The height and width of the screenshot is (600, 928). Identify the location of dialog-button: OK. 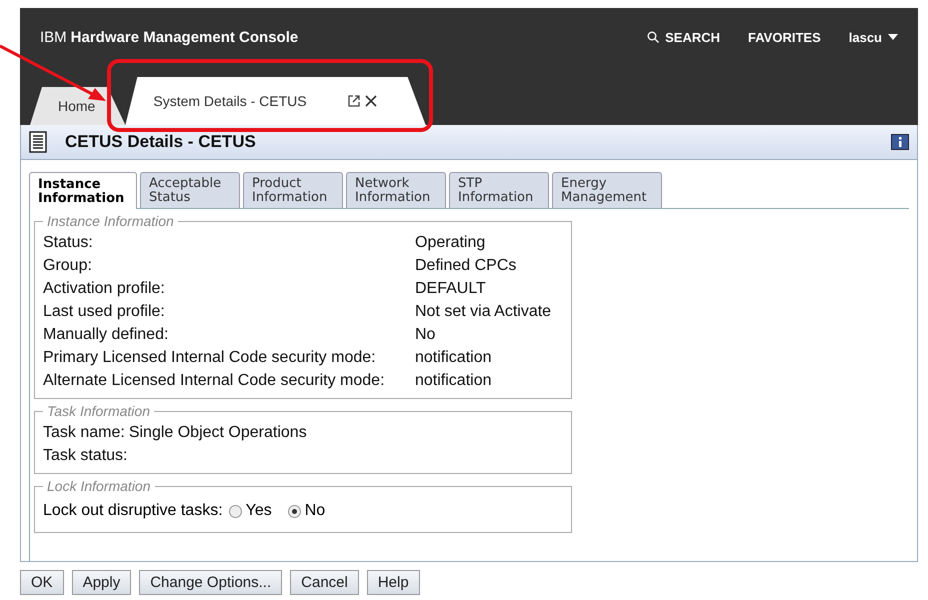
(42, 582).